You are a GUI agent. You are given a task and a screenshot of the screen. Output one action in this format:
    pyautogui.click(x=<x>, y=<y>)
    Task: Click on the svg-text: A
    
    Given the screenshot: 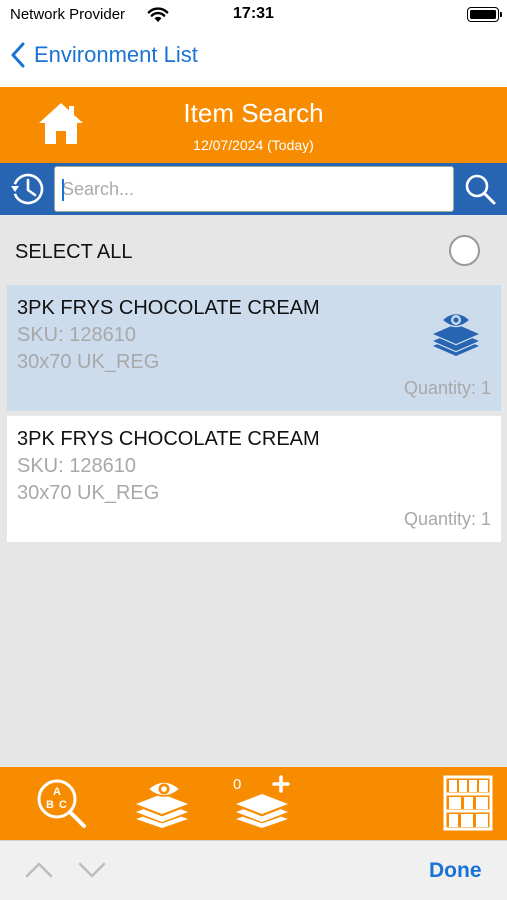 What is the action you would take?
    pyautogui.click(x=57, y=792)
    